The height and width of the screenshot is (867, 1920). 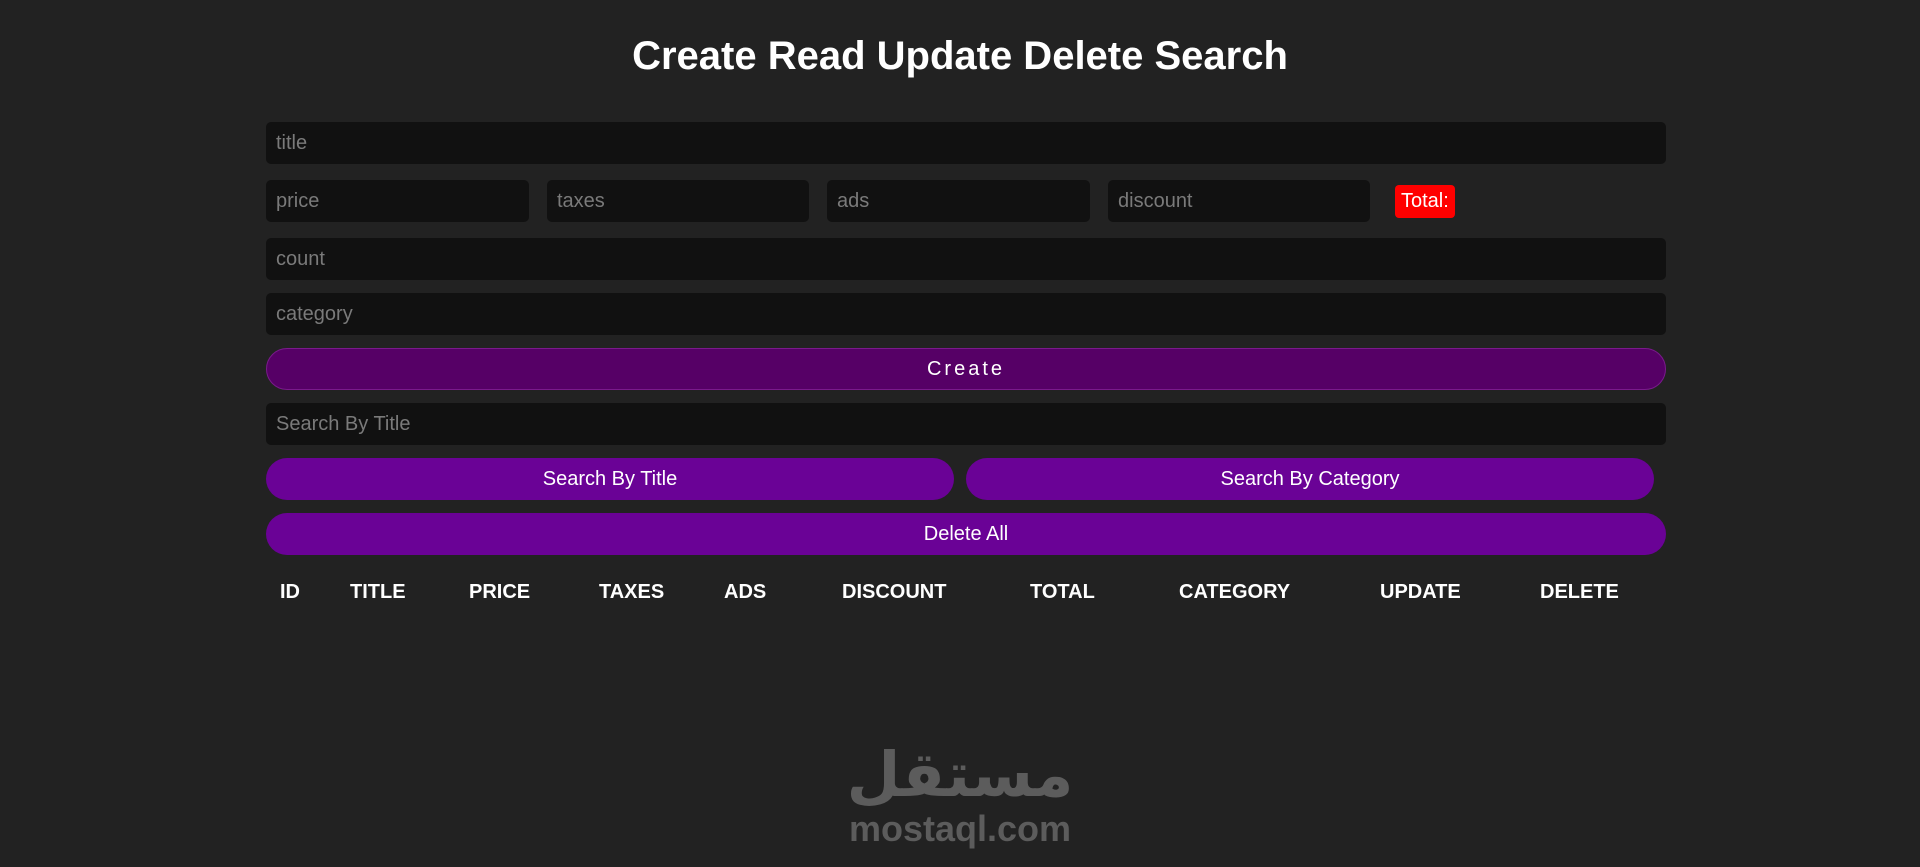 What do you see at coordinates (1239, 201) in the screenshot?
I see `discount-input` at bounding box center [1239, 201].